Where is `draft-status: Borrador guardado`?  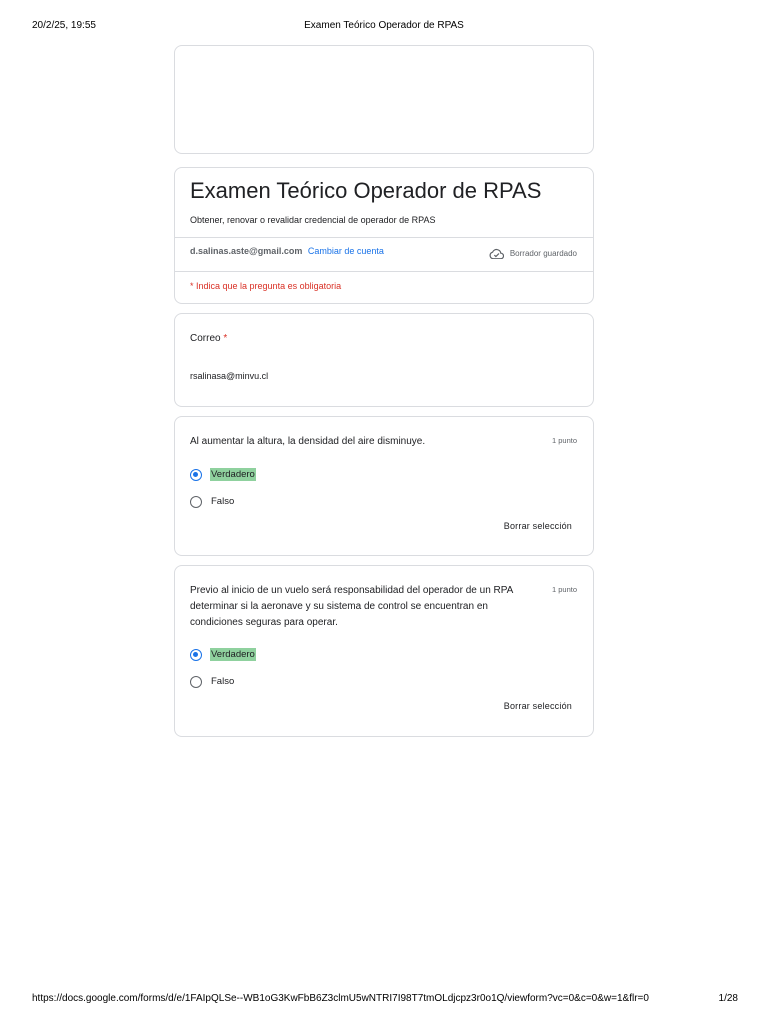
draft-status: Borrador guardado is located at coordinates (533, 253).